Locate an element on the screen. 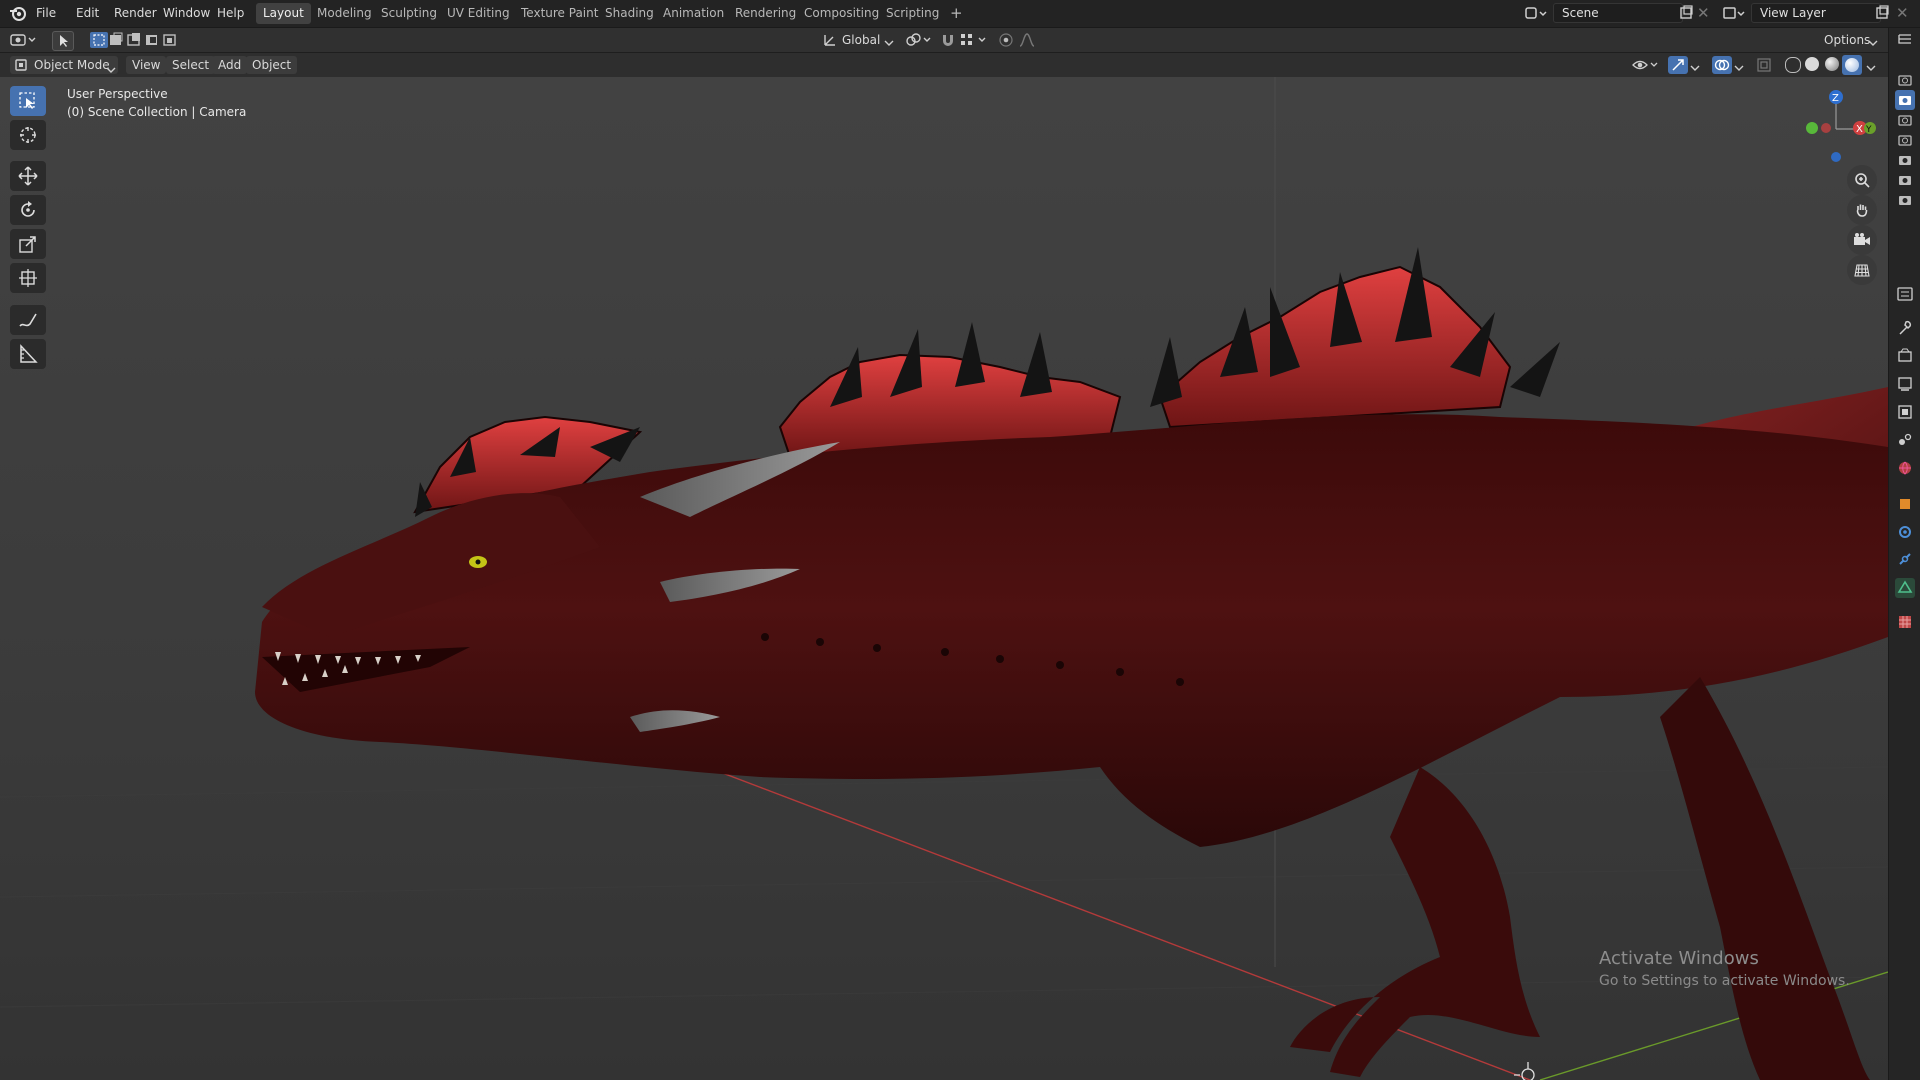 The width and height of the screenshot is (1920, 1080). blender-logo-icon is located at coordinates (18, 14).